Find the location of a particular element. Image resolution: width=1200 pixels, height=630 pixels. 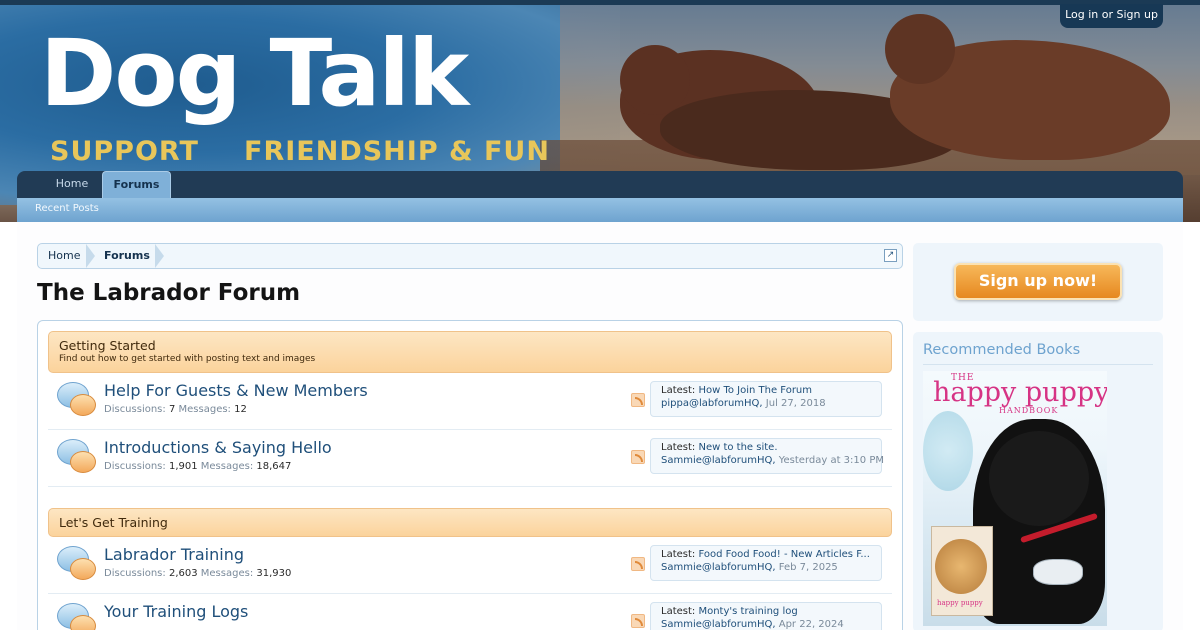

banner-dog-1-head is located at coordinates (655, 80).